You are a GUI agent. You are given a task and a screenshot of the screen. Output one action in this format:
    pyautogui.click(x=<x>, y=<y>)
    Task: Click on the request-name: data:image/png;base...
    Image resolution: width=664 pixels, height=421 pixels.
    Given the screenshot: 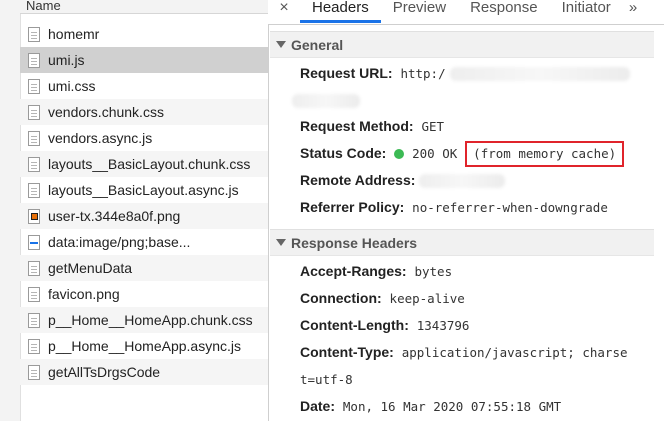 What is the action you would take?
    pyautogui.click(x=119, y=242)
    